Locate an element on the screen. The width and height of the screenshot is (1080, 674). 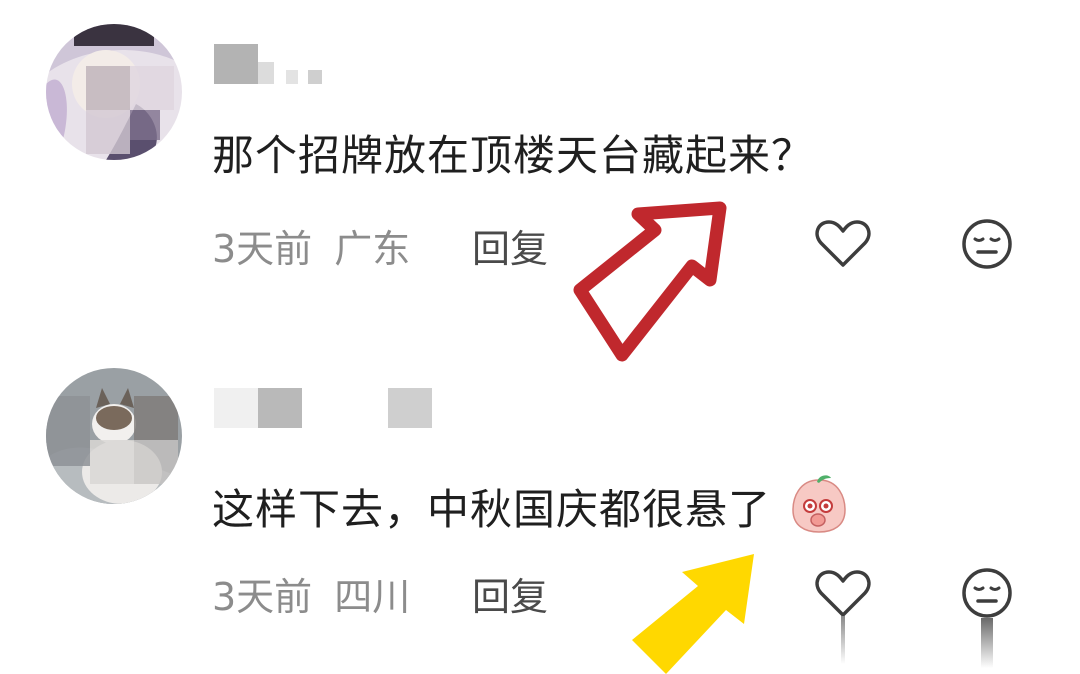
comment-meta: 3天前 四川 is located at coordinates (311, 593).